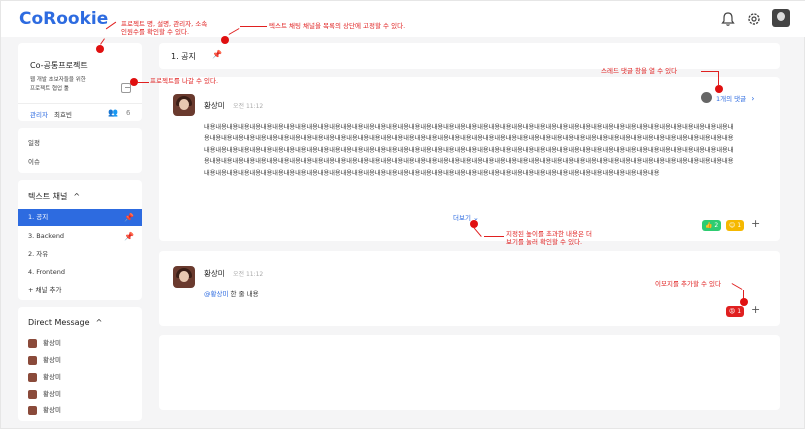 The image size is (805, 429). I want to click on chevron-right-icon: ›, so click(753, 98).